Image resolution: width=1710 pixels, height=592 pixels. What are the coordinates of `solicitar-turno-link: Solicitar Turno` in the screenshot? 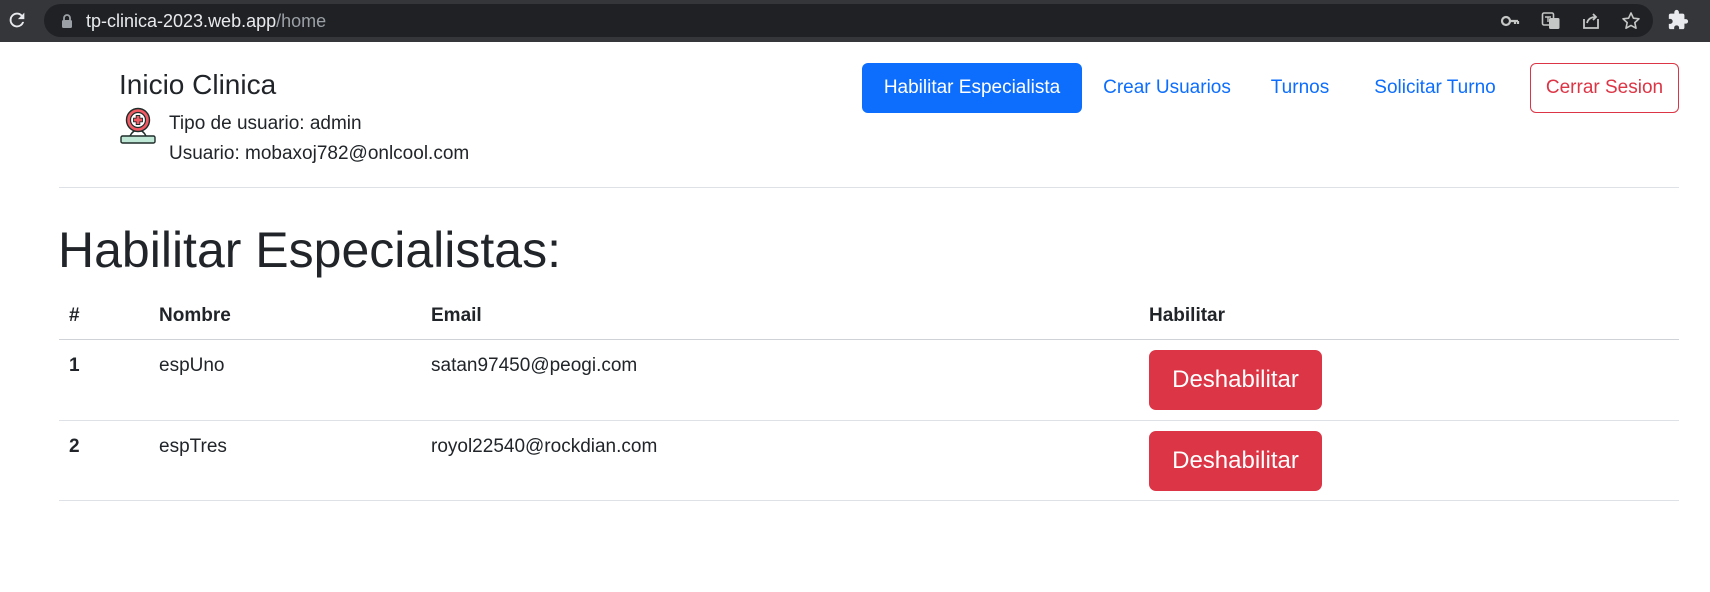 It's located at (1435, 88).